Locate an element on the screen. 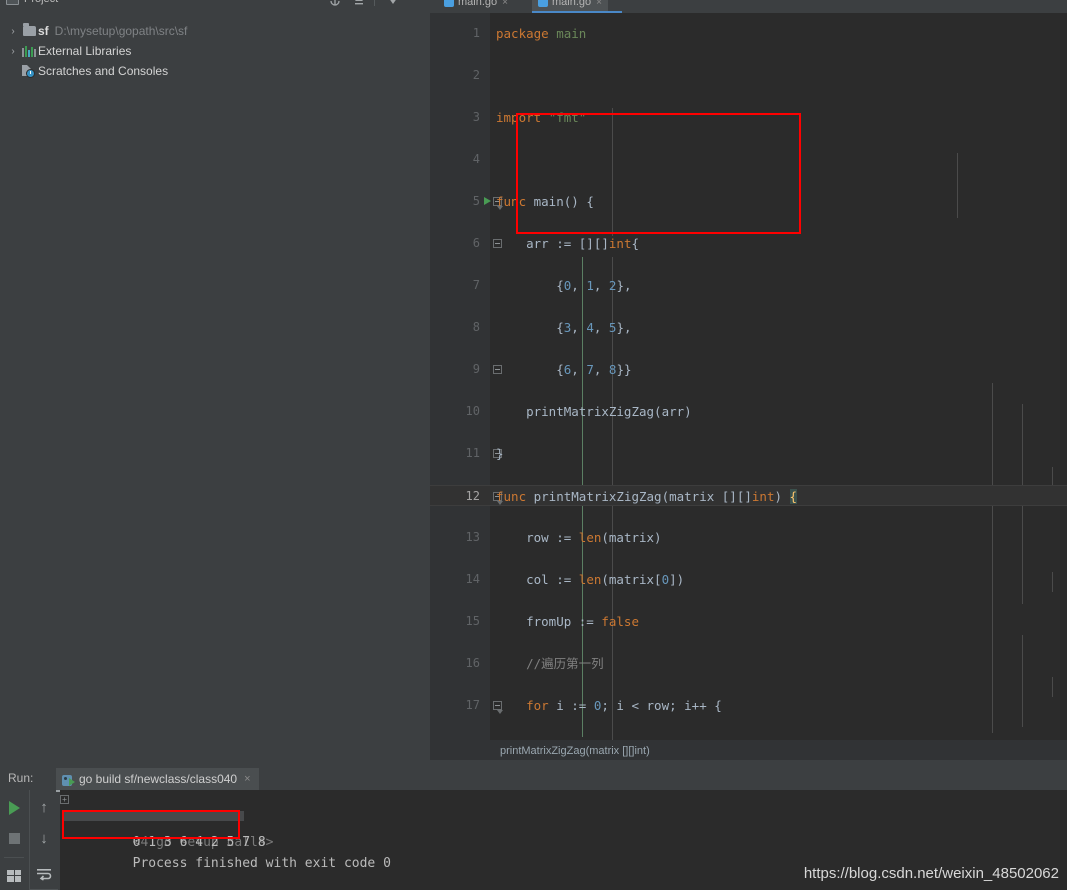  line-content: {0, 1, 2}, is located at coordinates (564, 285).